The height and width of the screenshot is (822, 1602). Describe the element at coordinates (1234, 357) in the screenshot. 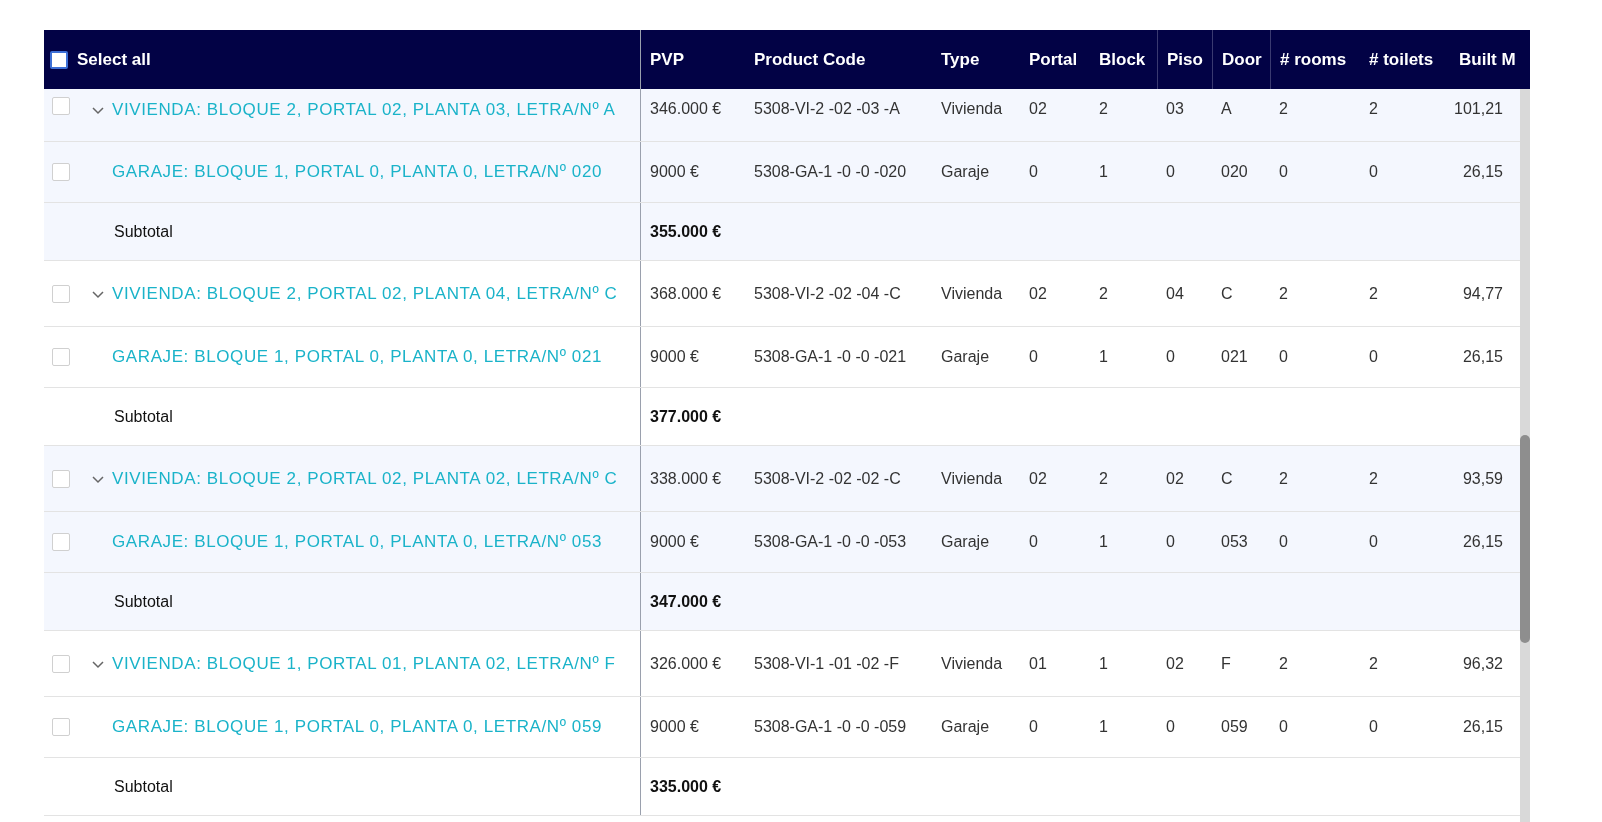

I see `table-cell-text: 021` at that location.